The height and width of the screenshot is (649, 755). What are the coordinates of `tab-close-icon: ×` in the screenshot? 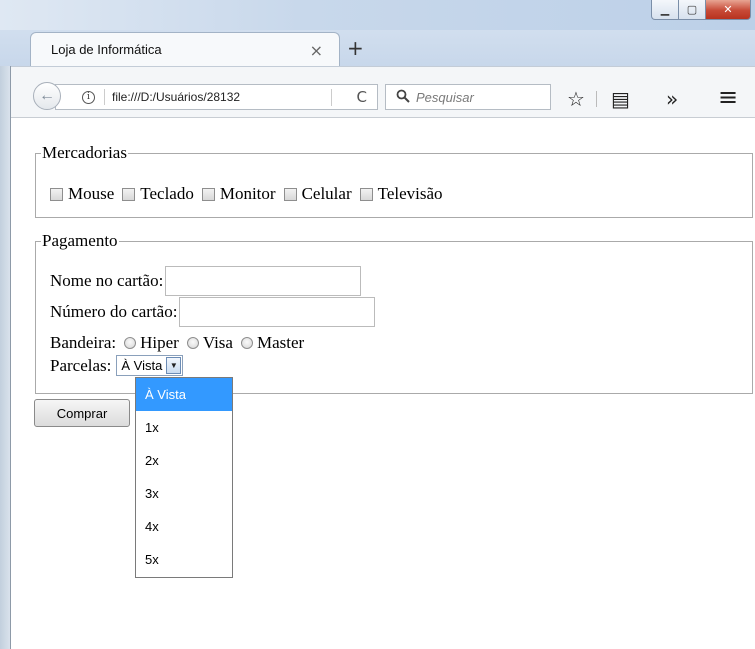 It's located at (316, 50).